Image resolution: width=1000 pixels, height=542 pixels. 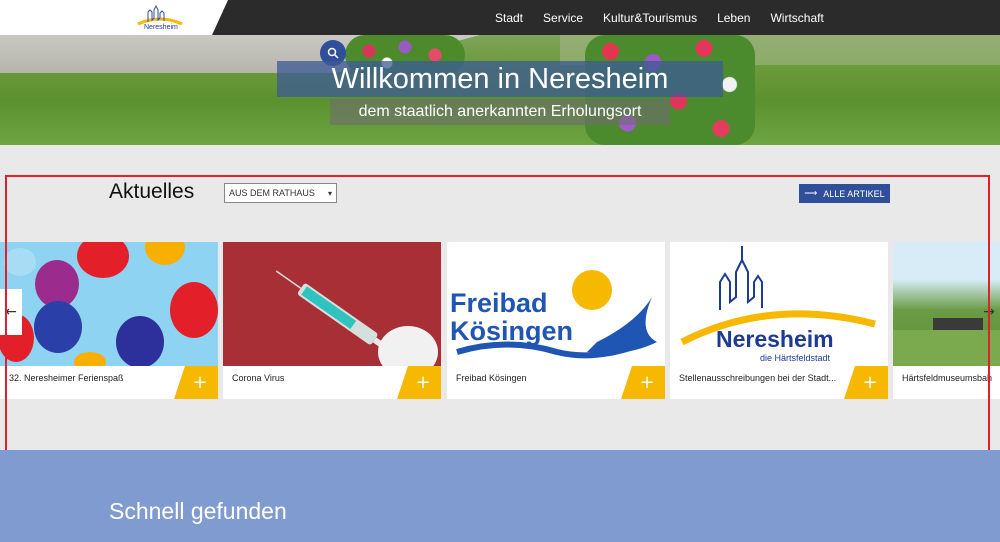 I want to click on neresheim-logo-name: Neresheim, so click(x=775, y=339).